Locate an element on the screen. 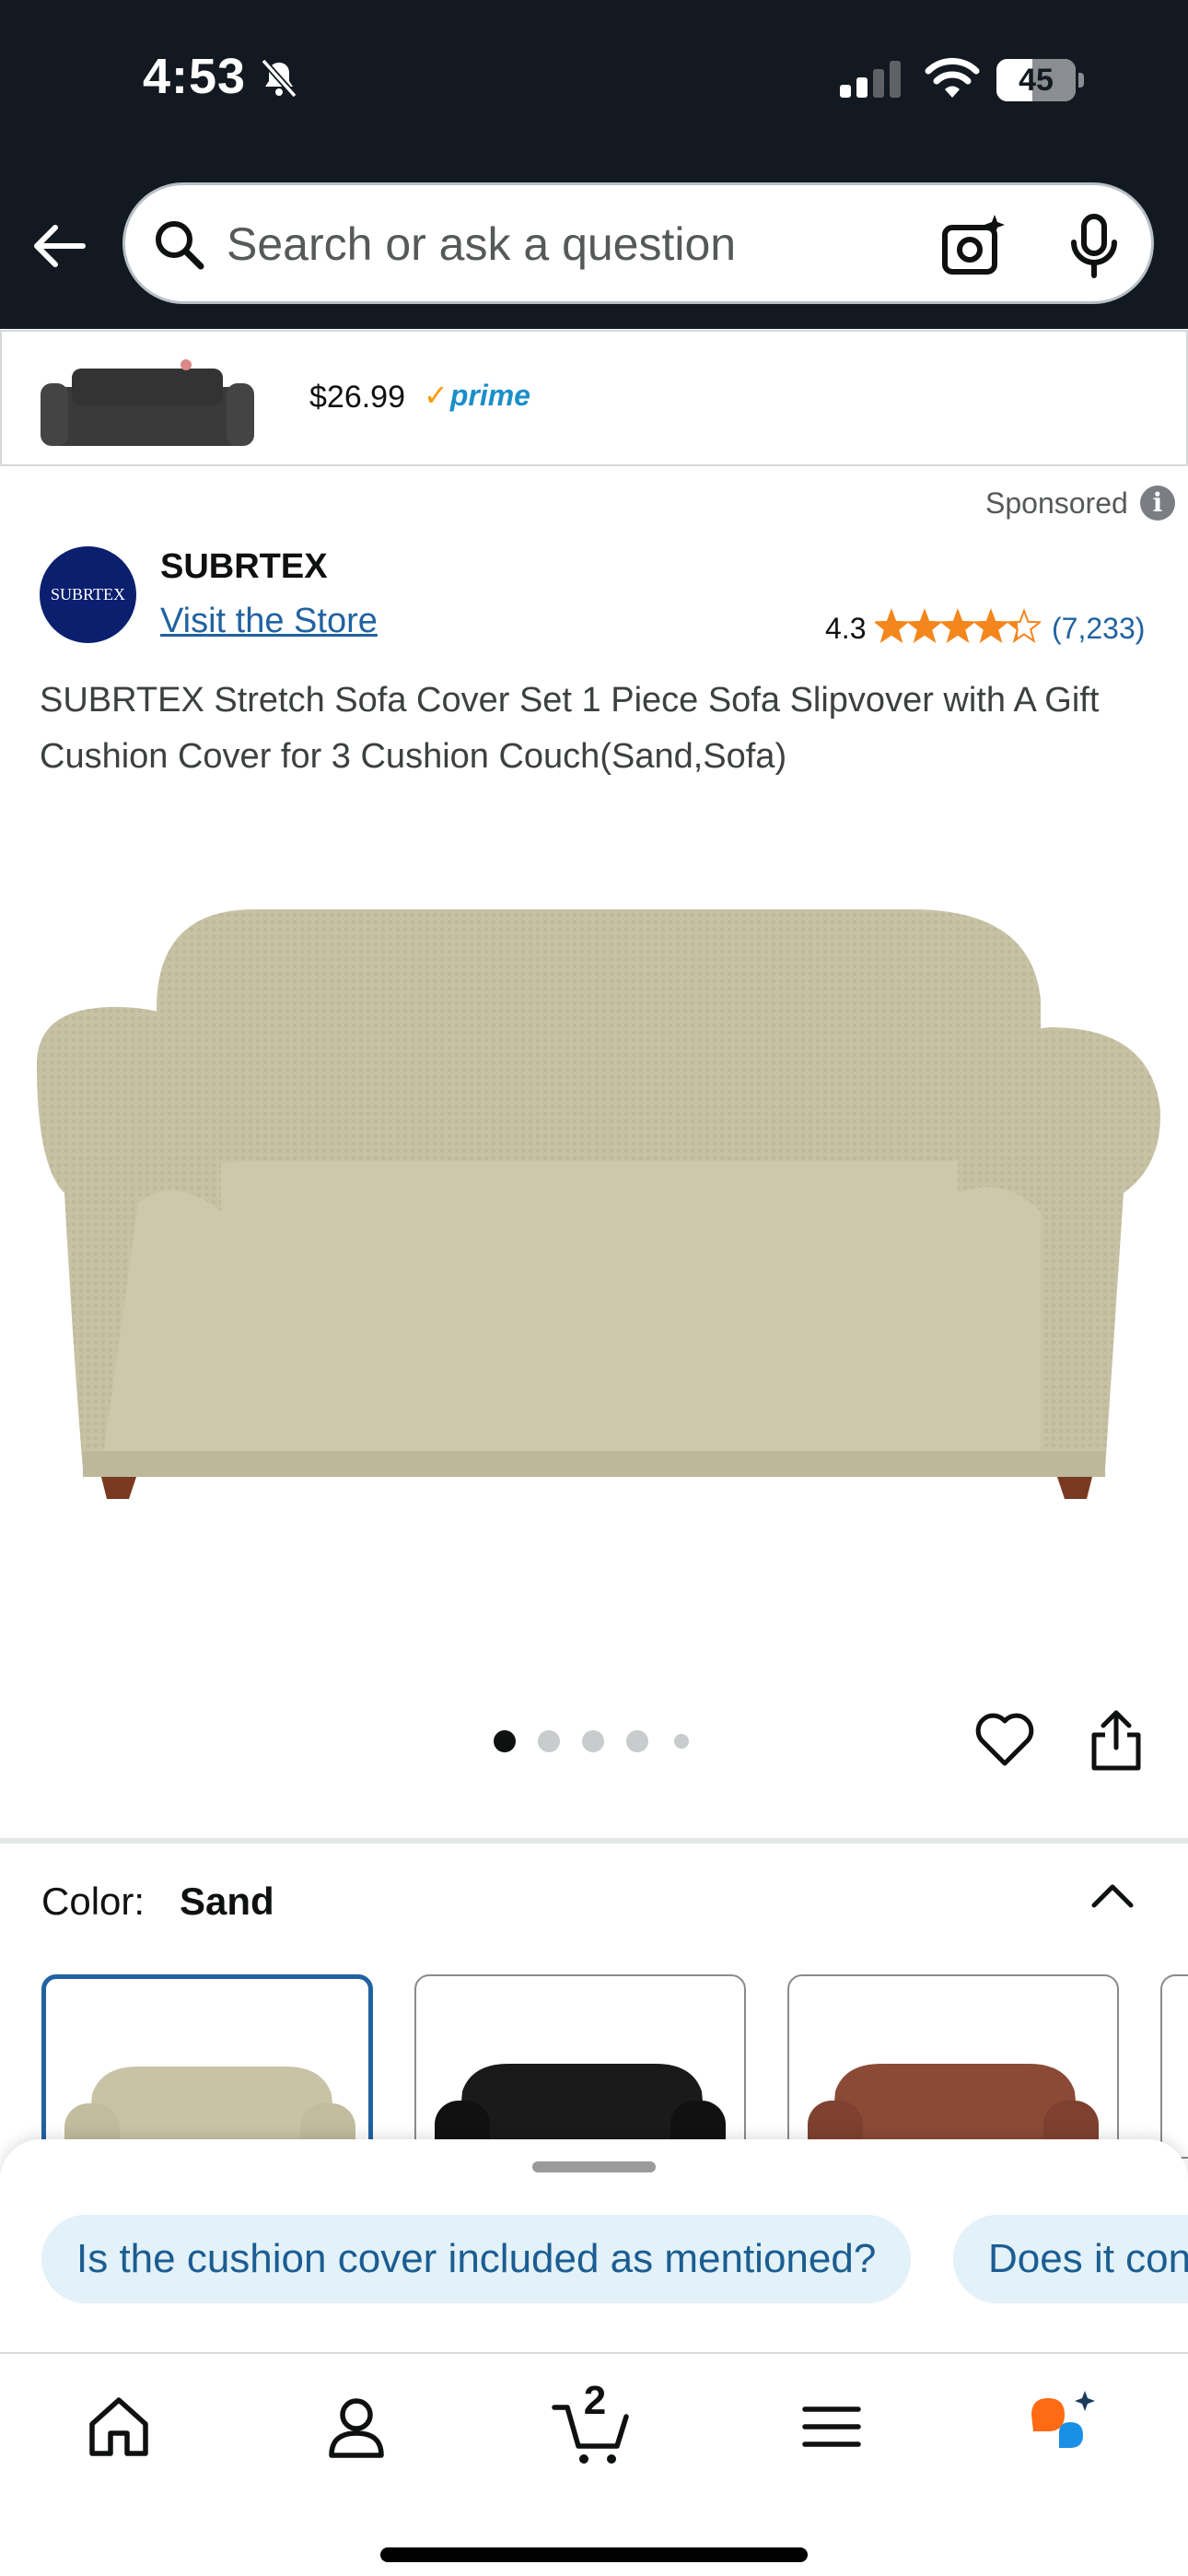 This screenshot has width=1188, height=2576. camera-search-icon is located at coordinates (973, 245).